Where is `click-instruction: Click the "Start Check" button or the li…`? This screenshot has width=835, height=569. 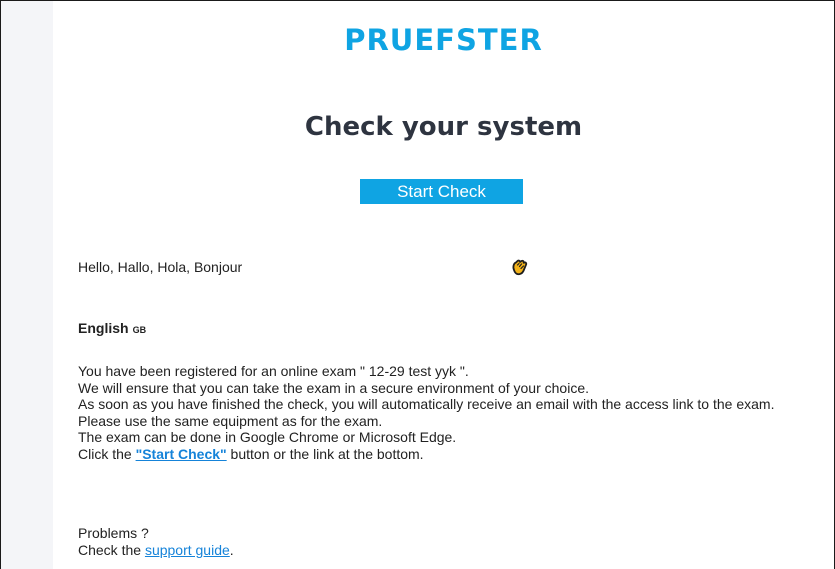
click-instruction: Click the "Start Check" button or the li… is located at coordinates (453, 454).